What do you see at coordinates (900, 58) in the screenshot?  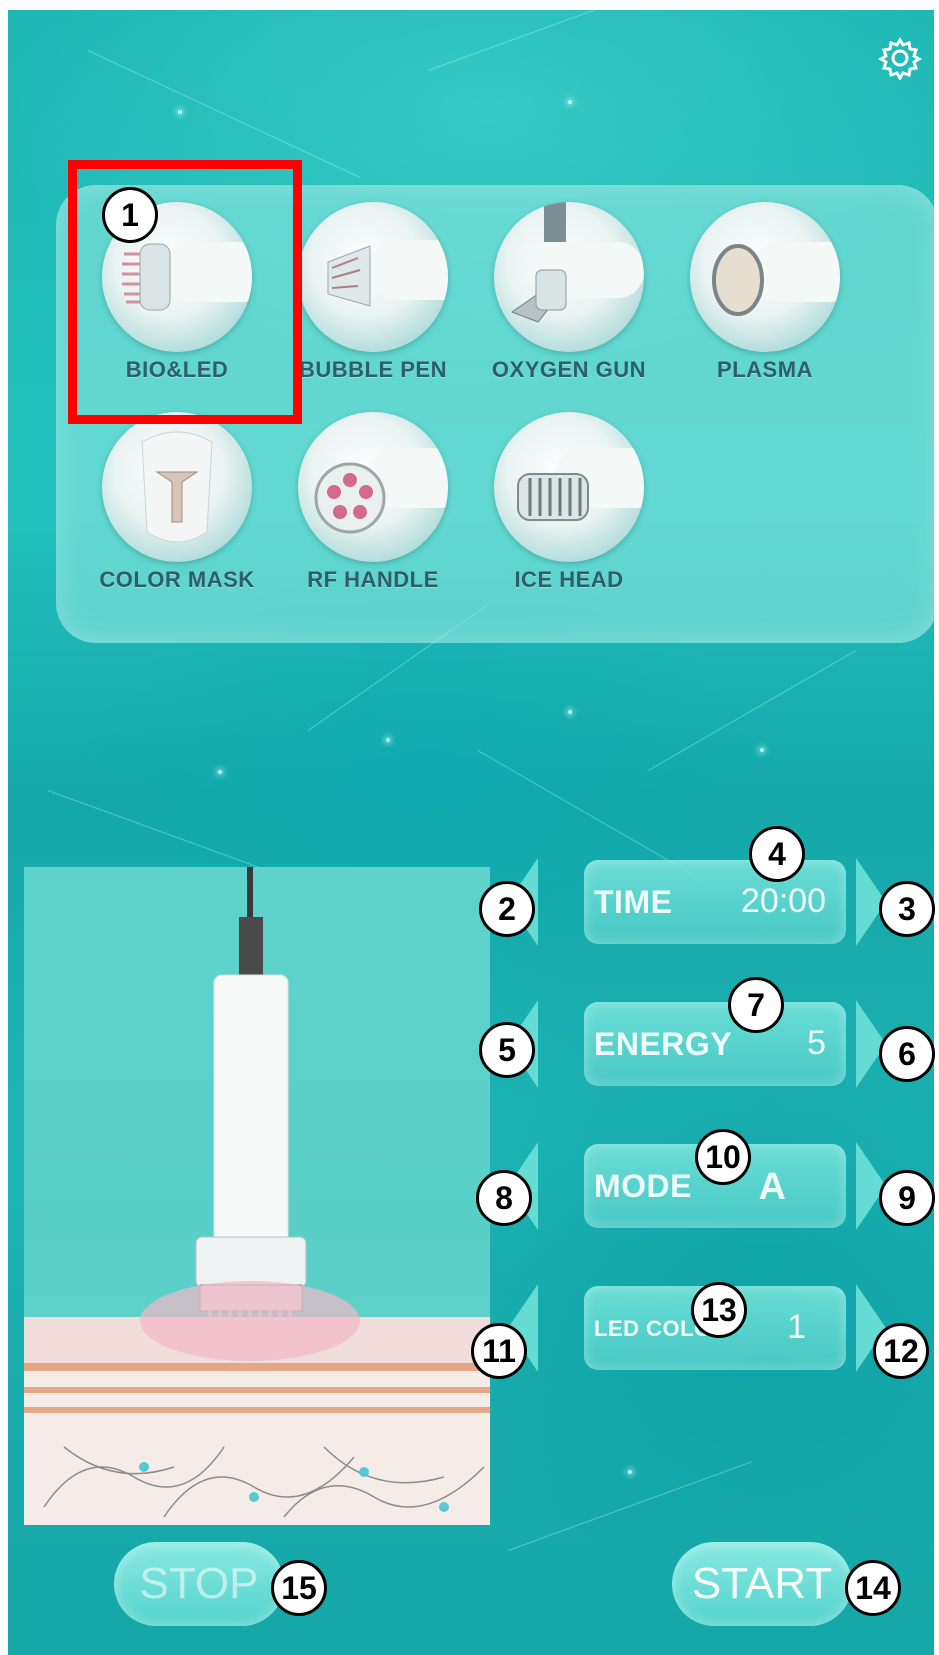 I see `gear-icon` at bounding box center [900, 58].